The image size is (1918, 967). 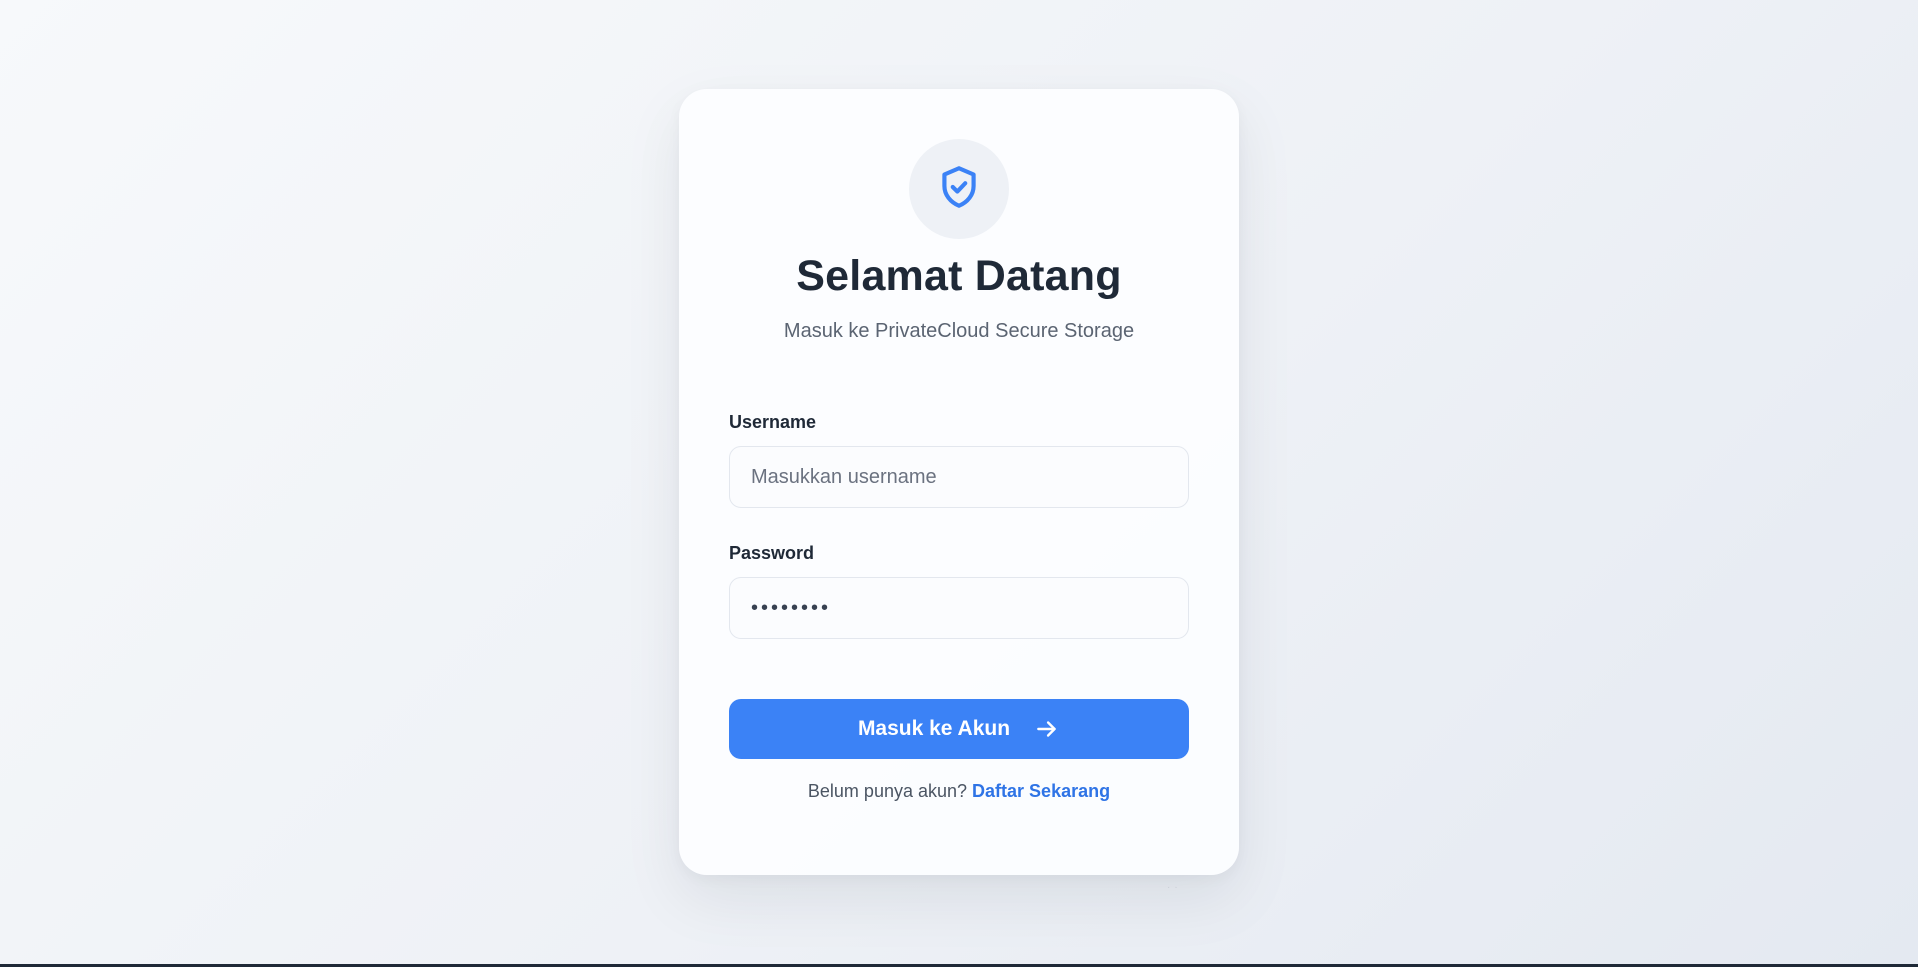 What do you see at coordinates (1174, 887) in the screenshot?
I see `decorative-dots: ··` at bounding box center [1174, 887].